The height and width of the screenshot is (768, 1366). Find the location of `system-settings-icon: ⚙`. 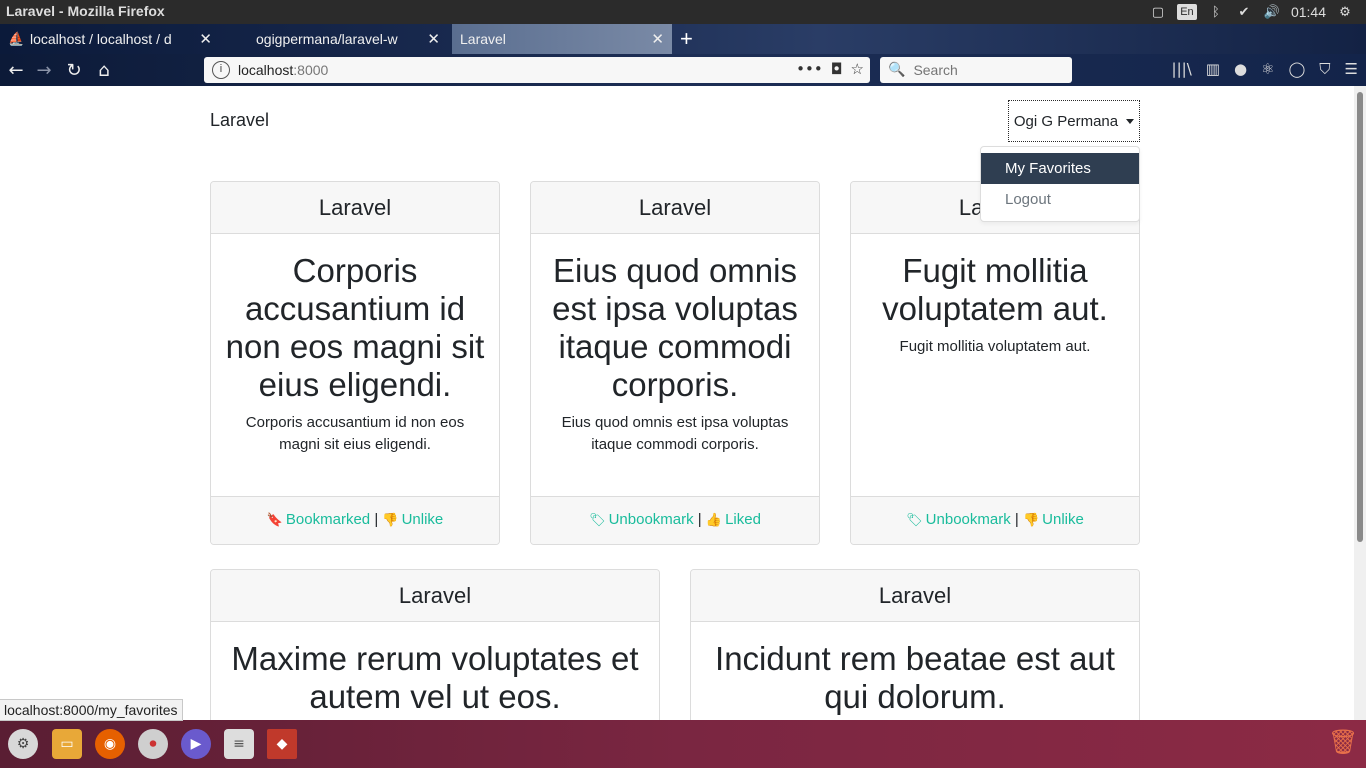

system-settings-icon: ⚙ is located at coordinates (23, 744).